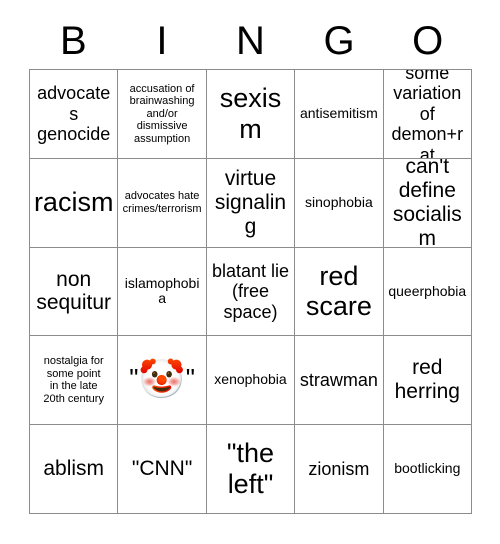  I want to click on bingo-cell-r4c5: red herring, so click(427, 381).